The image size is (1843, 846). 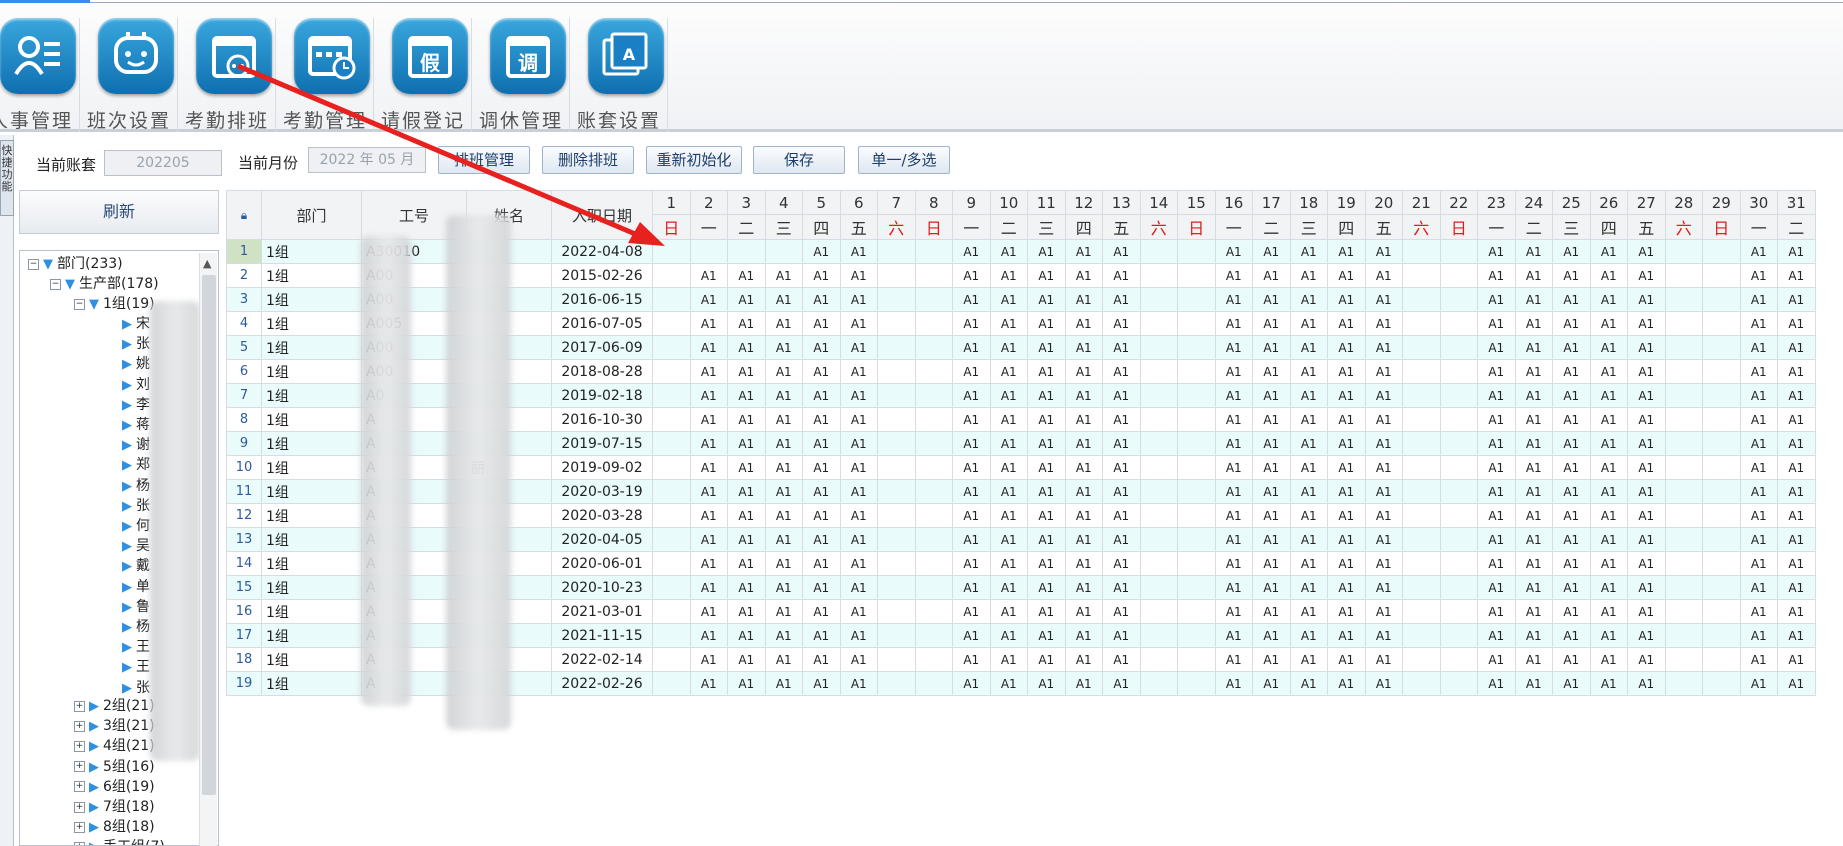 What do you see at coordinates (114, 787) in the screenshot?
I see `tree-node-group: + ▶ 6组(19)` at bounding box center [114, 787].